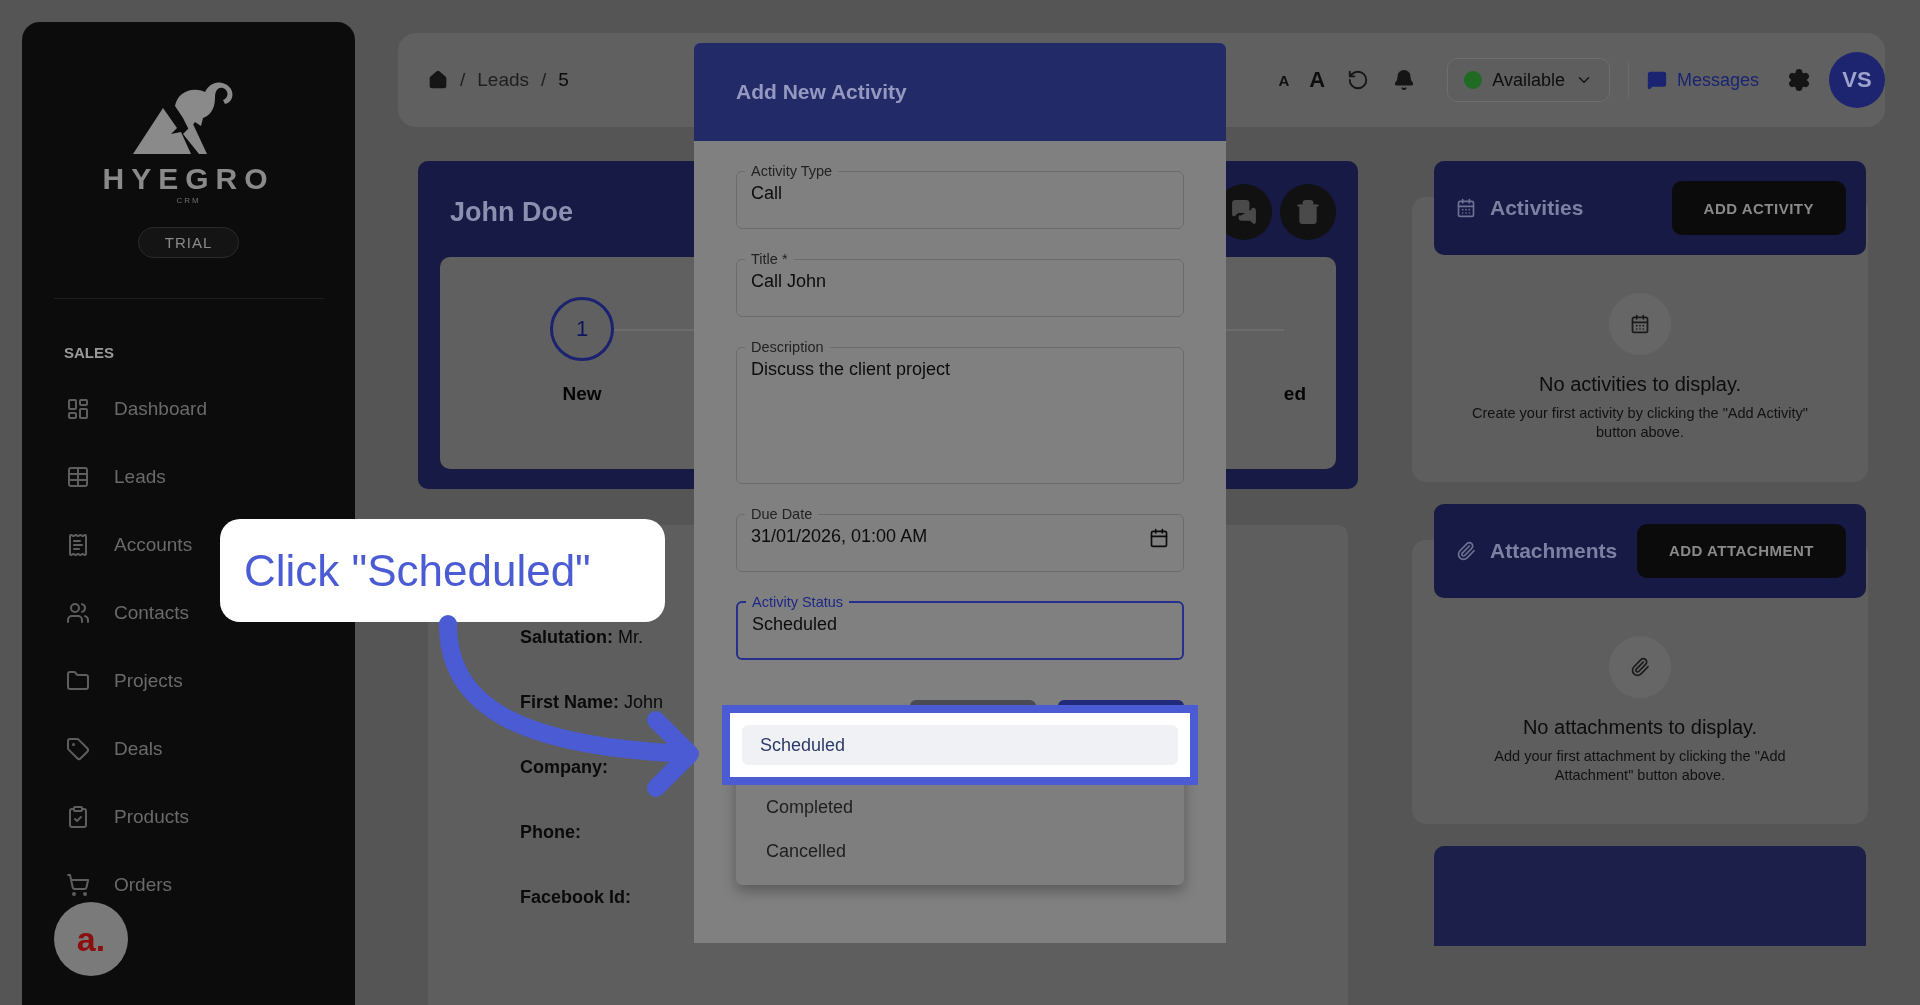 The width and height of the screenshot is (1920, 1005). I want to click on nav-item: Products, so click(151, 817).